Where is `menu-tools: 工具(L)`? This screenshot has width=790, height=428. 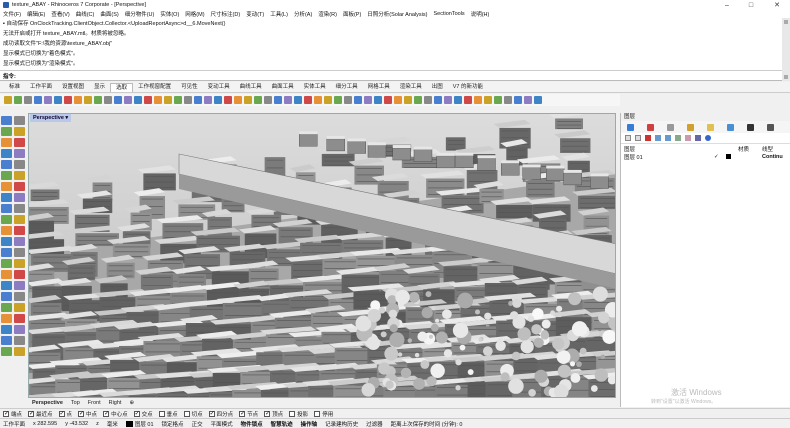
menu-tools: 工具(L) is located at coordinates (279, 14).